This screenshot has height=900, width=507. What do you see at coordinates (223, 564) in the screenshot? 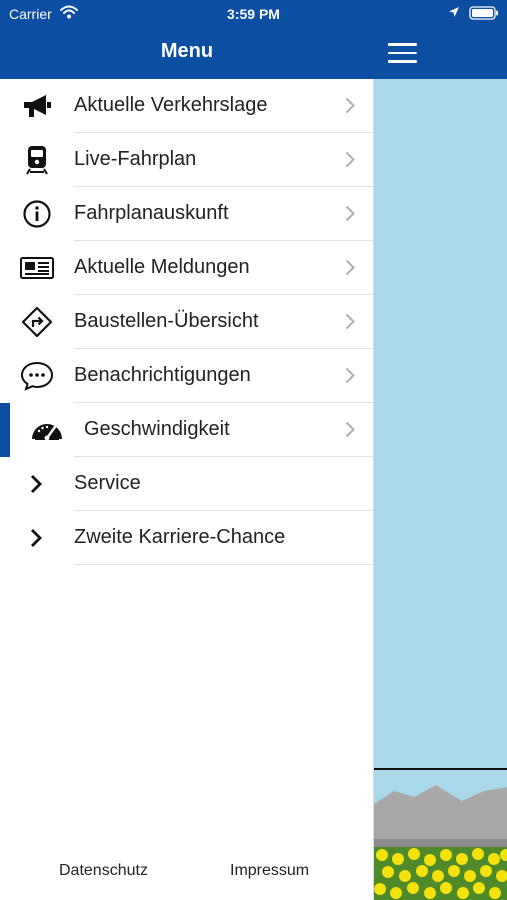
I see `divider` at bounding box center [223, 564].